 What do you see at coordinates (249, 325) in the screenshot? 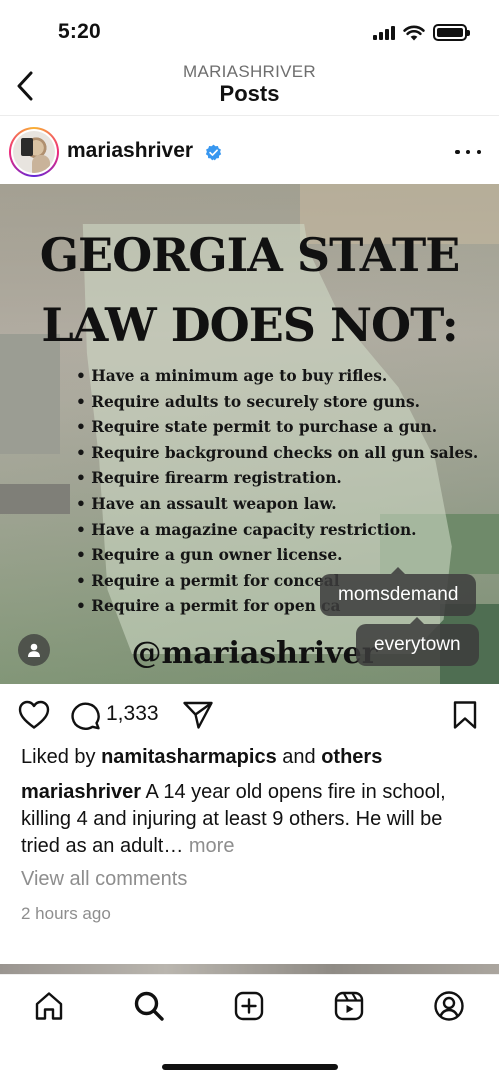
I see `image-title-line2: LAW DOES NOT:` at bounding box center [249, 325].